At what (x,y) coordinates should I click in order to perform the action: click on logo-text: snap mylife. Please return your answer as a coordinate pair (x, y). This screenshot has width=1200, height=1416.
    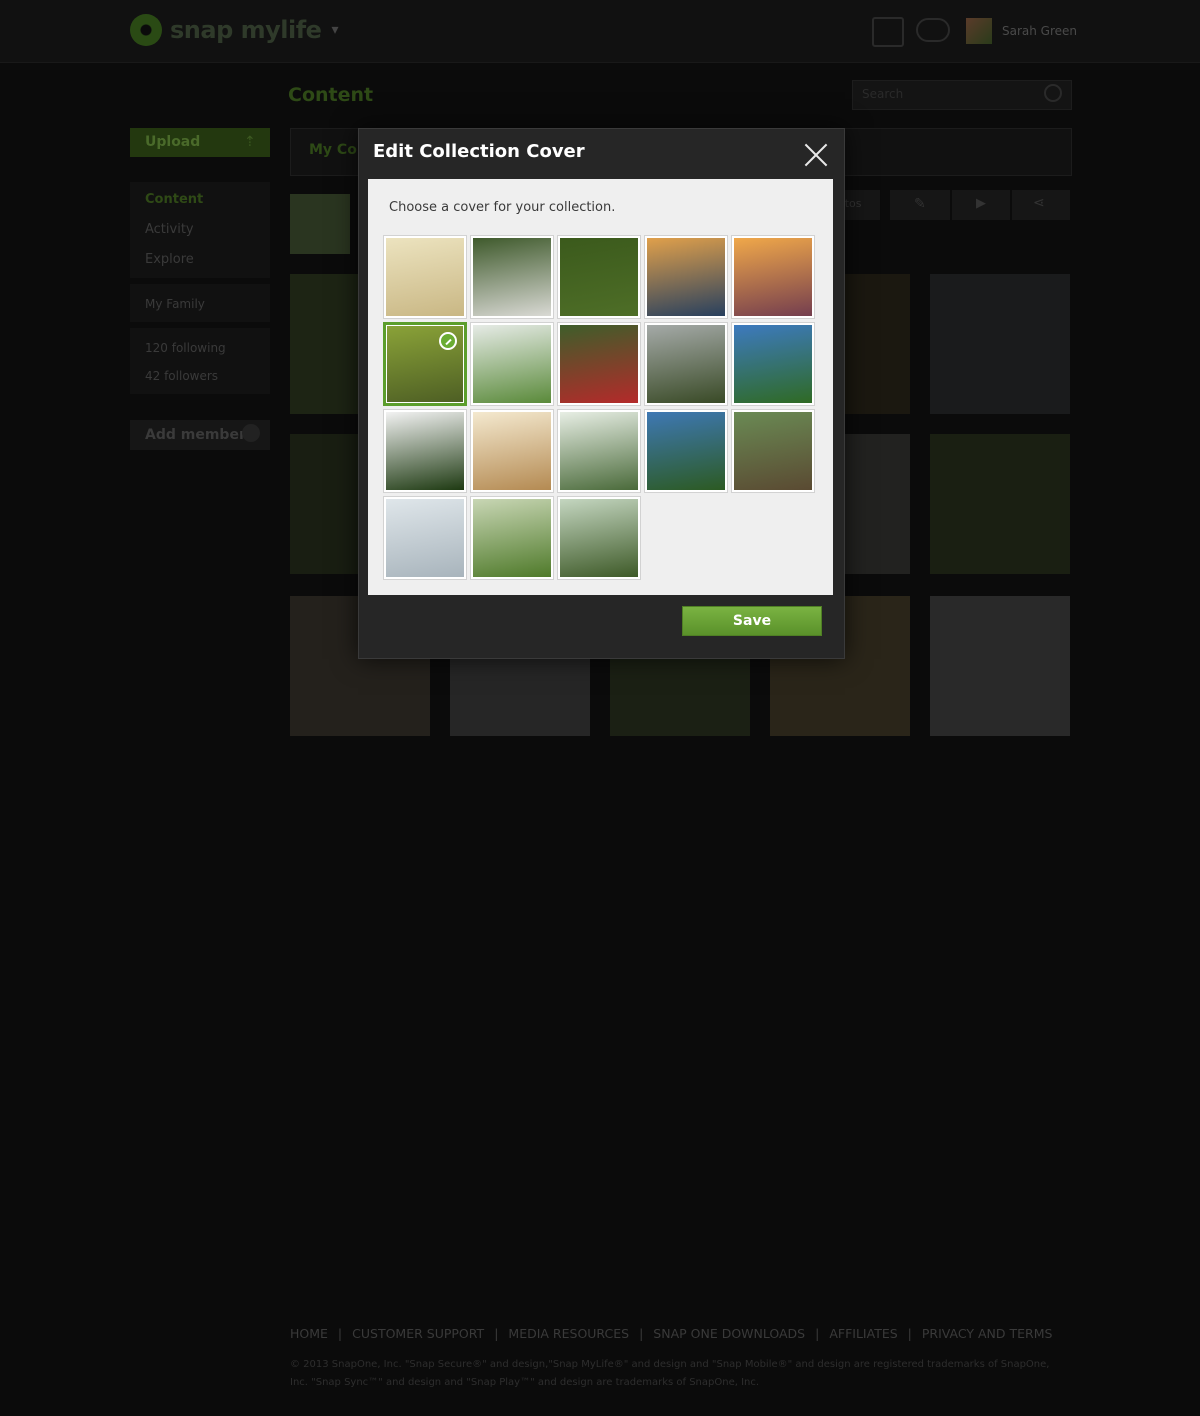
    Looking at the image, I should click on (246, 30).